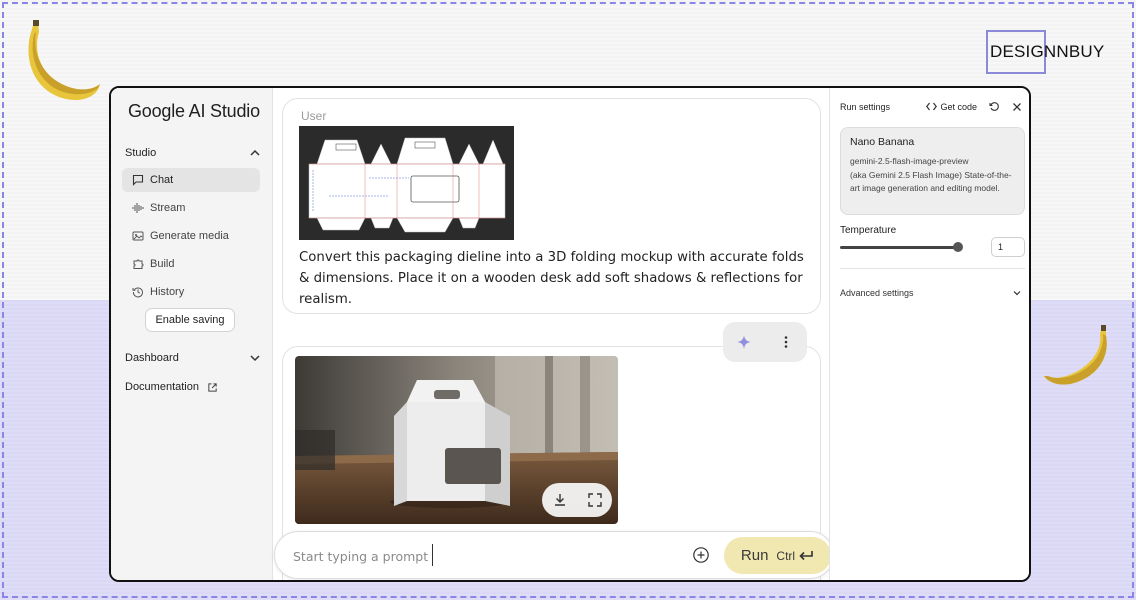  I want to click on settings-title: Run settings, so click(865, 106).